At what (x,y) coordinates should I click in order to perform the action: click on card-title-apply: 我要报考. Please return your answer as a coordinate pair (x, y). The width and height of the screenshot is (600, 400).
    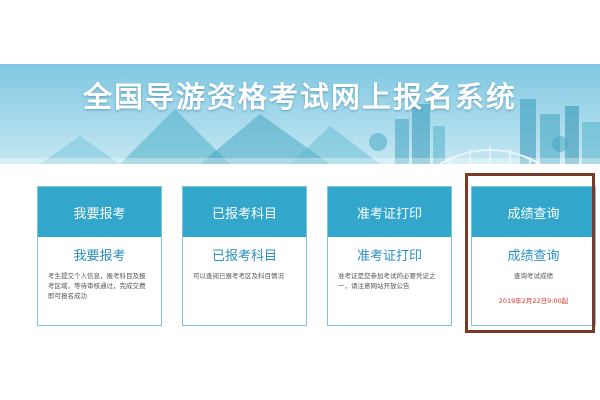
    Looking at the image, I should click on (99, 254).